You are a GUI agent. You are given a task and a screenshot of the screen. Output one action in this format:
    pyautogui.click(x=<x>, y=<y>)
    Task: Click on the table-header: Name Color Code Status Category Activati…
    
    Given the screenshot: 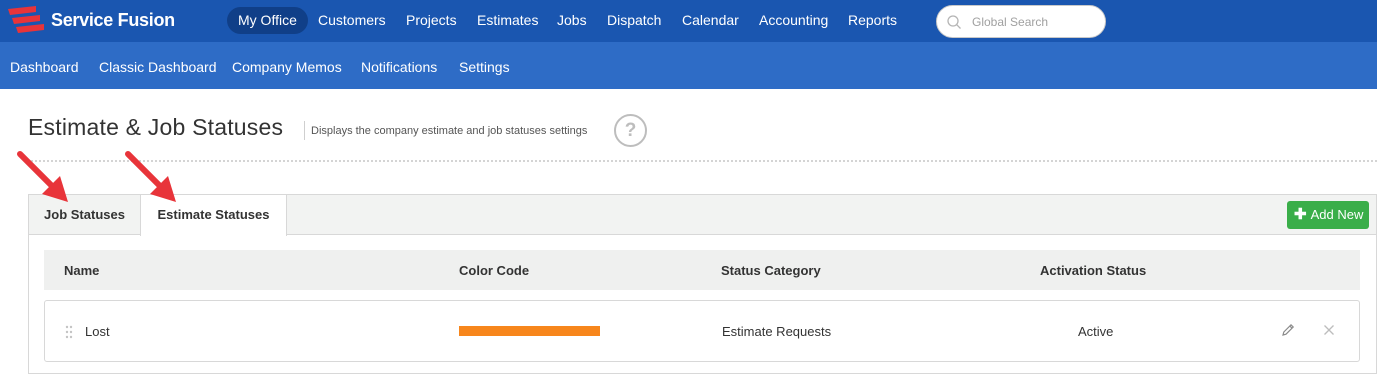 What is the action you would take?
    pyautogui.click(x=702, y=270)
    